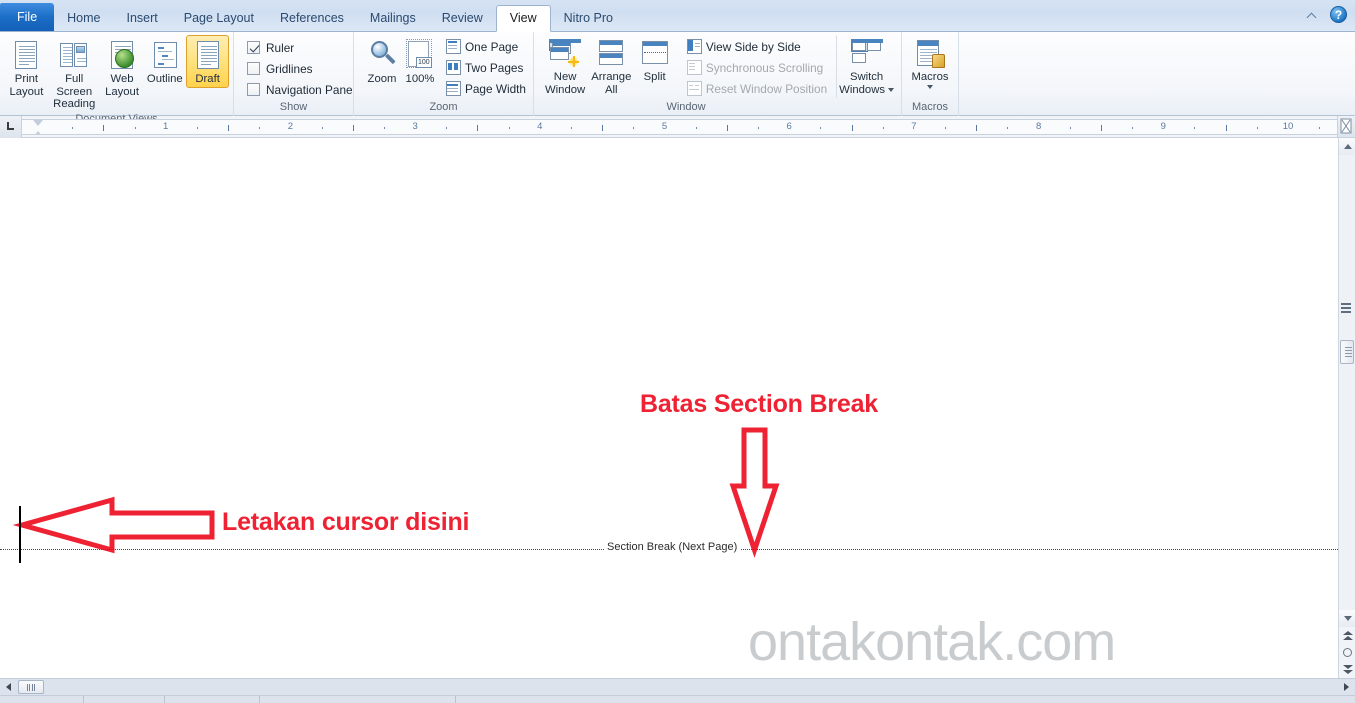 This screenshot has width=1355, height=703. What do you see at coordinates (31, 687) in the screenshot?
I see `horizontal-scroll-thumb` at bounding box center [31, 687].